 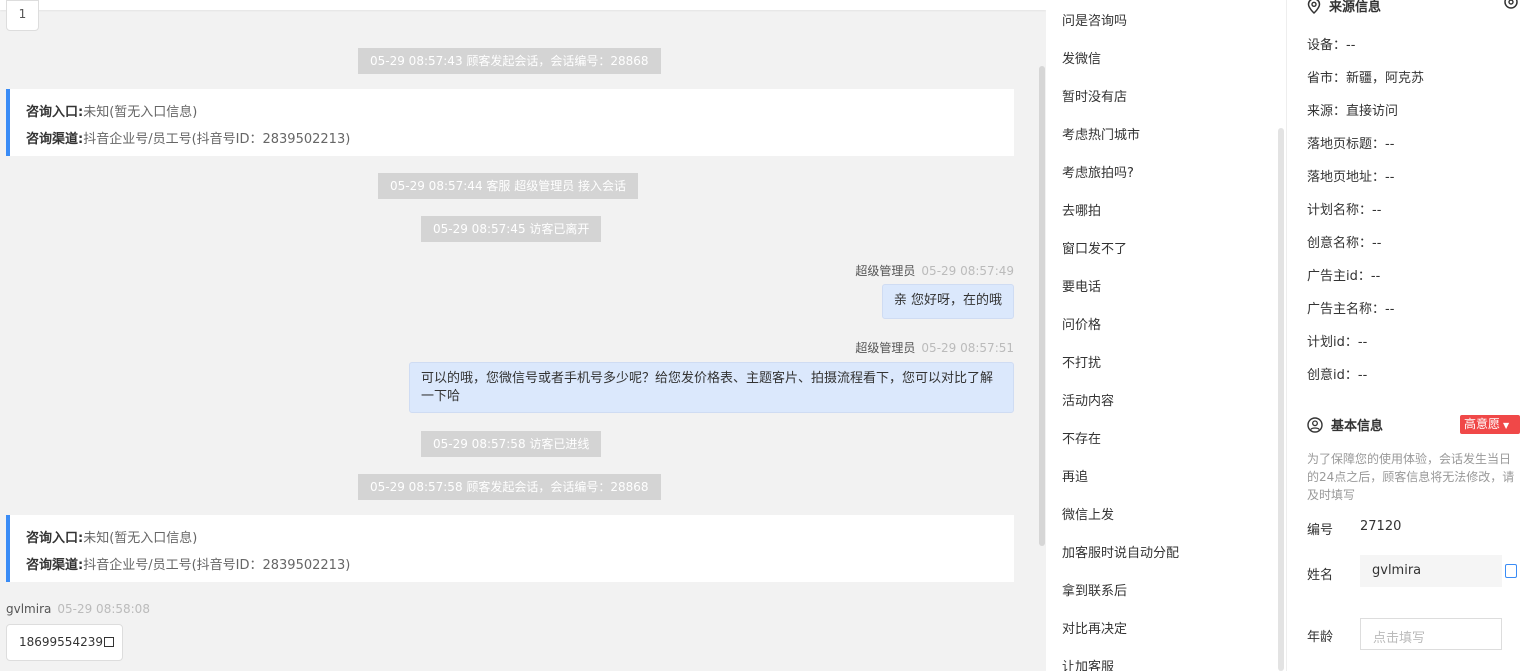 I want to click on message-sender: 超级管理员 05-29 08:57:49, so click(x=934, y=270).